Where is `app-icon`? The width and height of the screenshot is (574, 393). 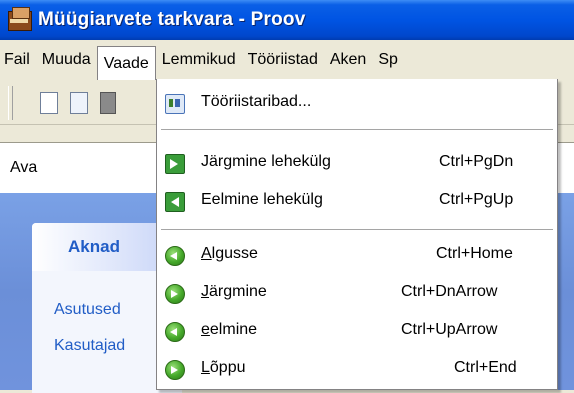 app-icon is located at coordinates (20, 20).